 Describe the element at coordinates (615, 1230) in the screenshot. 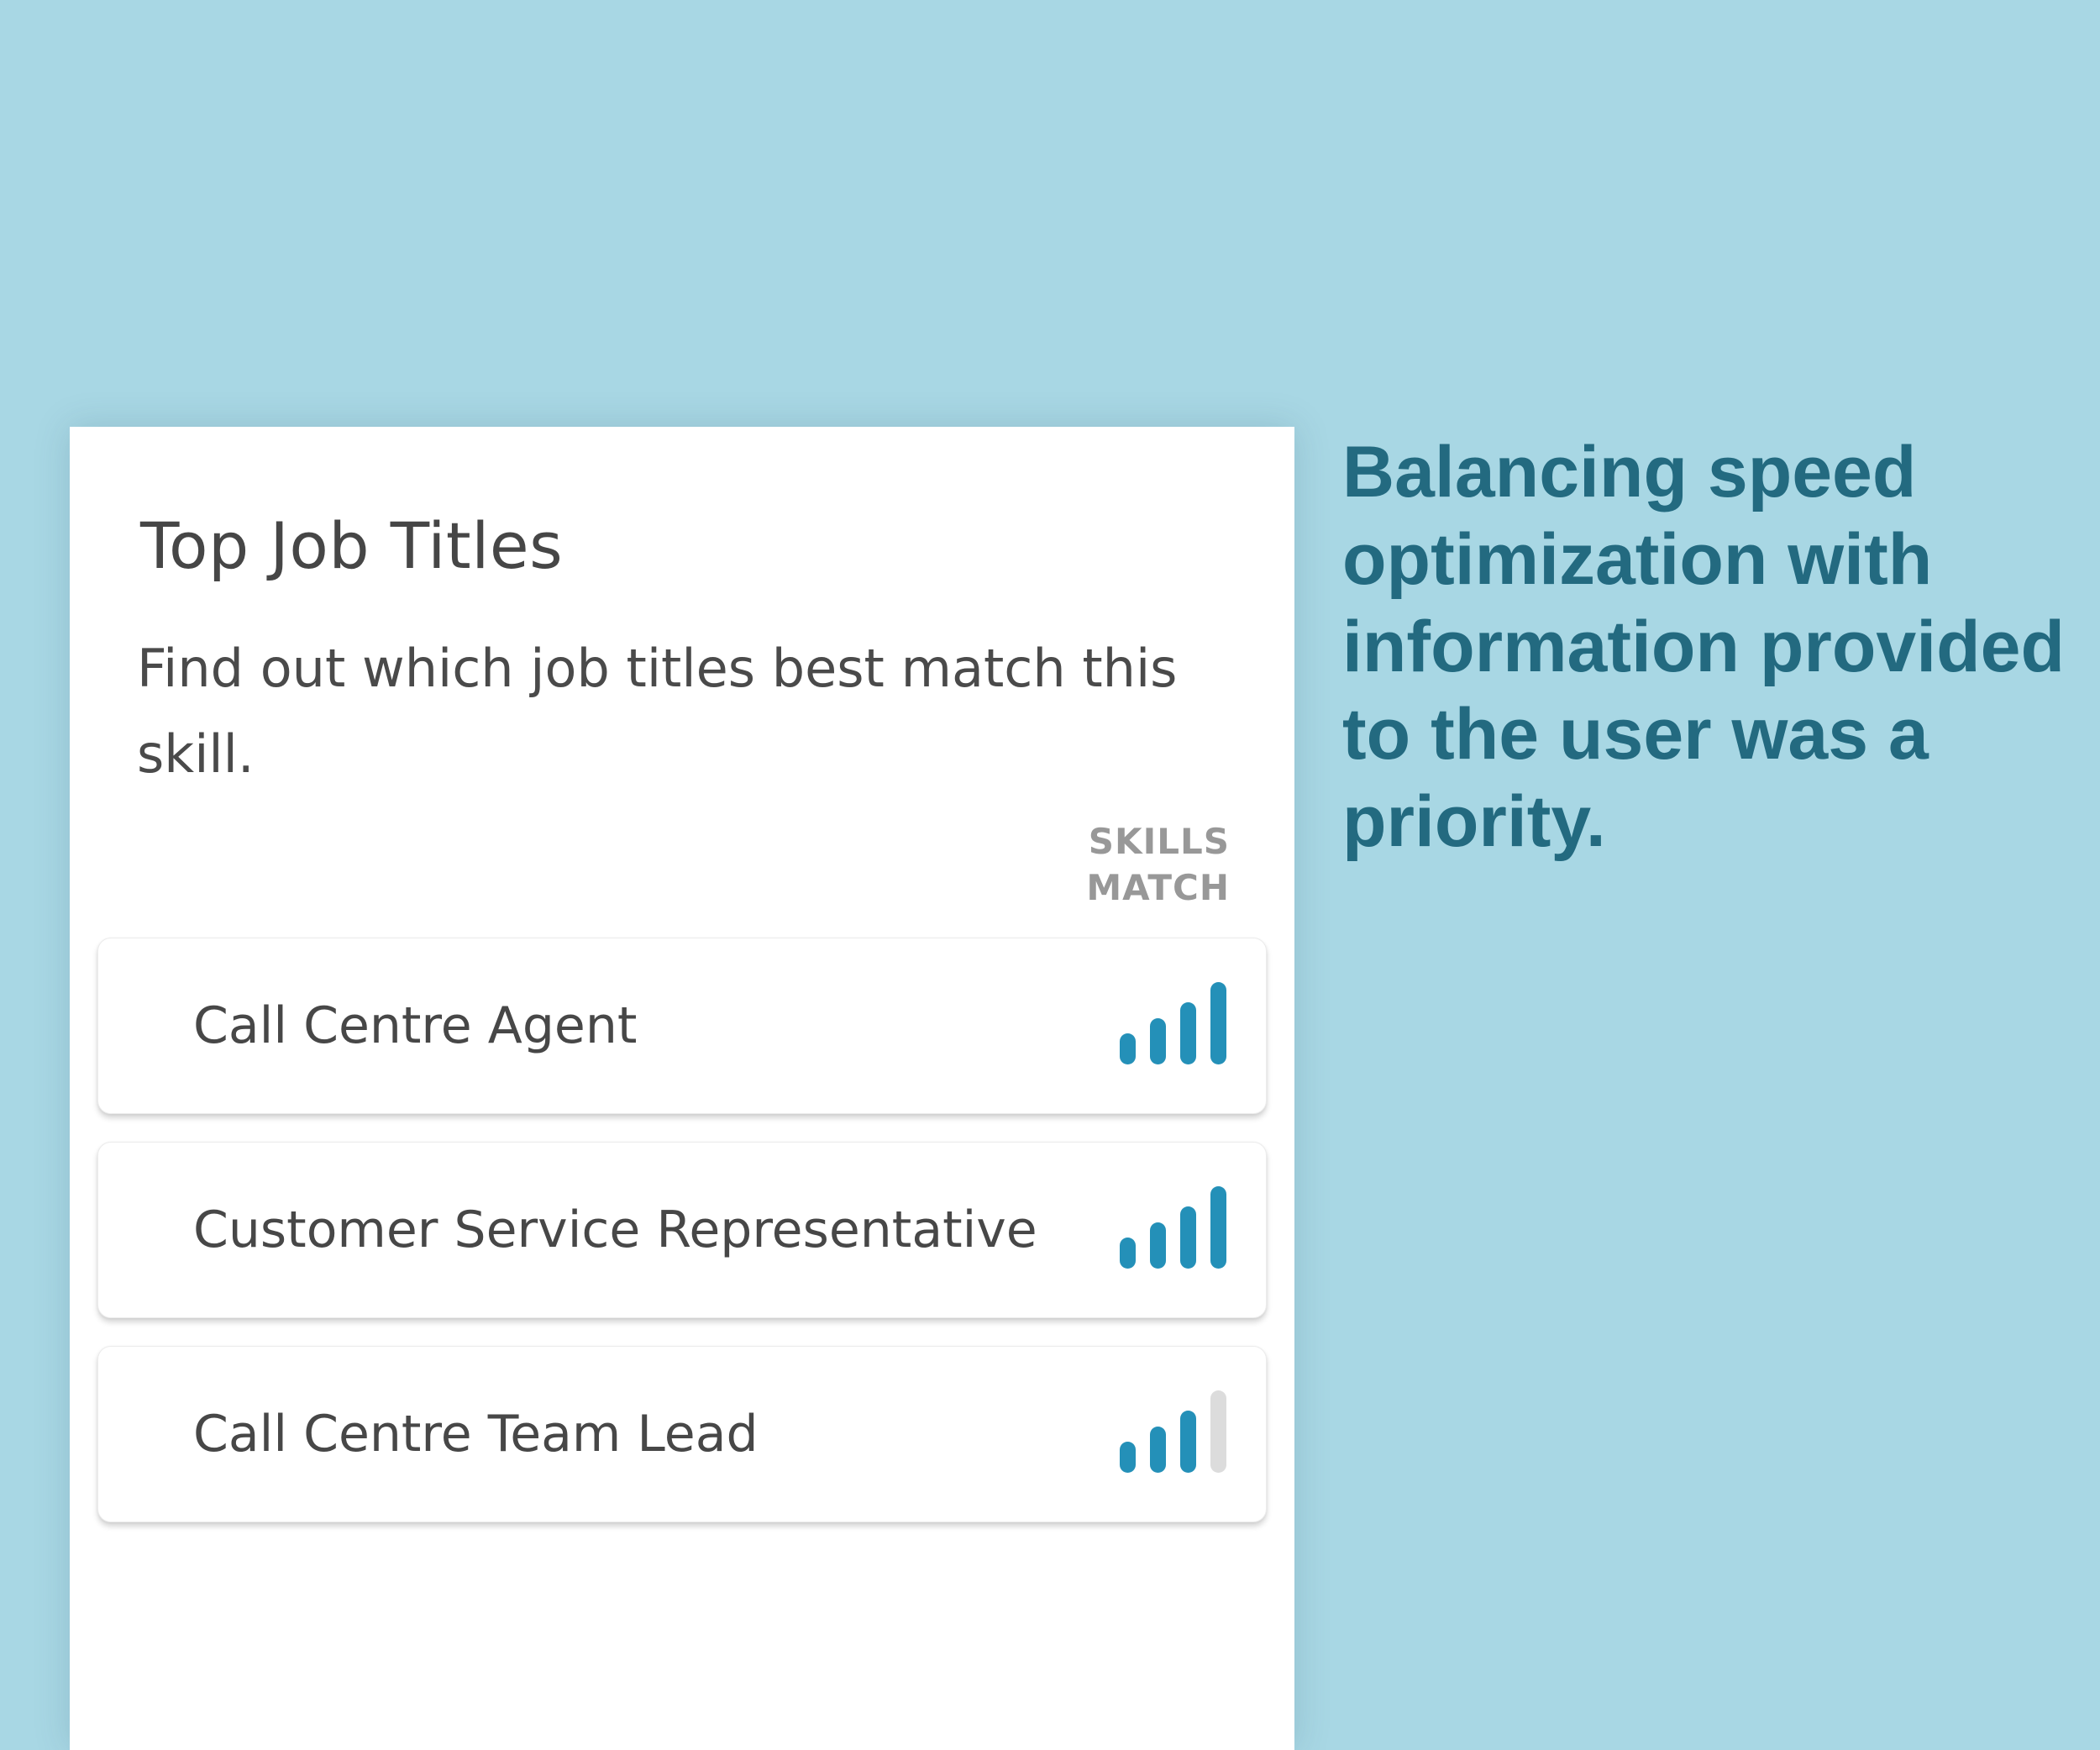

I see `job-title: Customer Service Representative` at that location.